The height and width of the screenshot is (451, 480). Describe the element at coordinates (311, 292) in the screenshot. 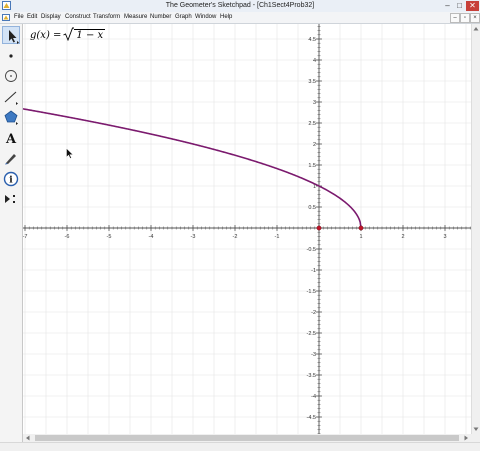

I see `y-tick-label: -1.5` at that location.